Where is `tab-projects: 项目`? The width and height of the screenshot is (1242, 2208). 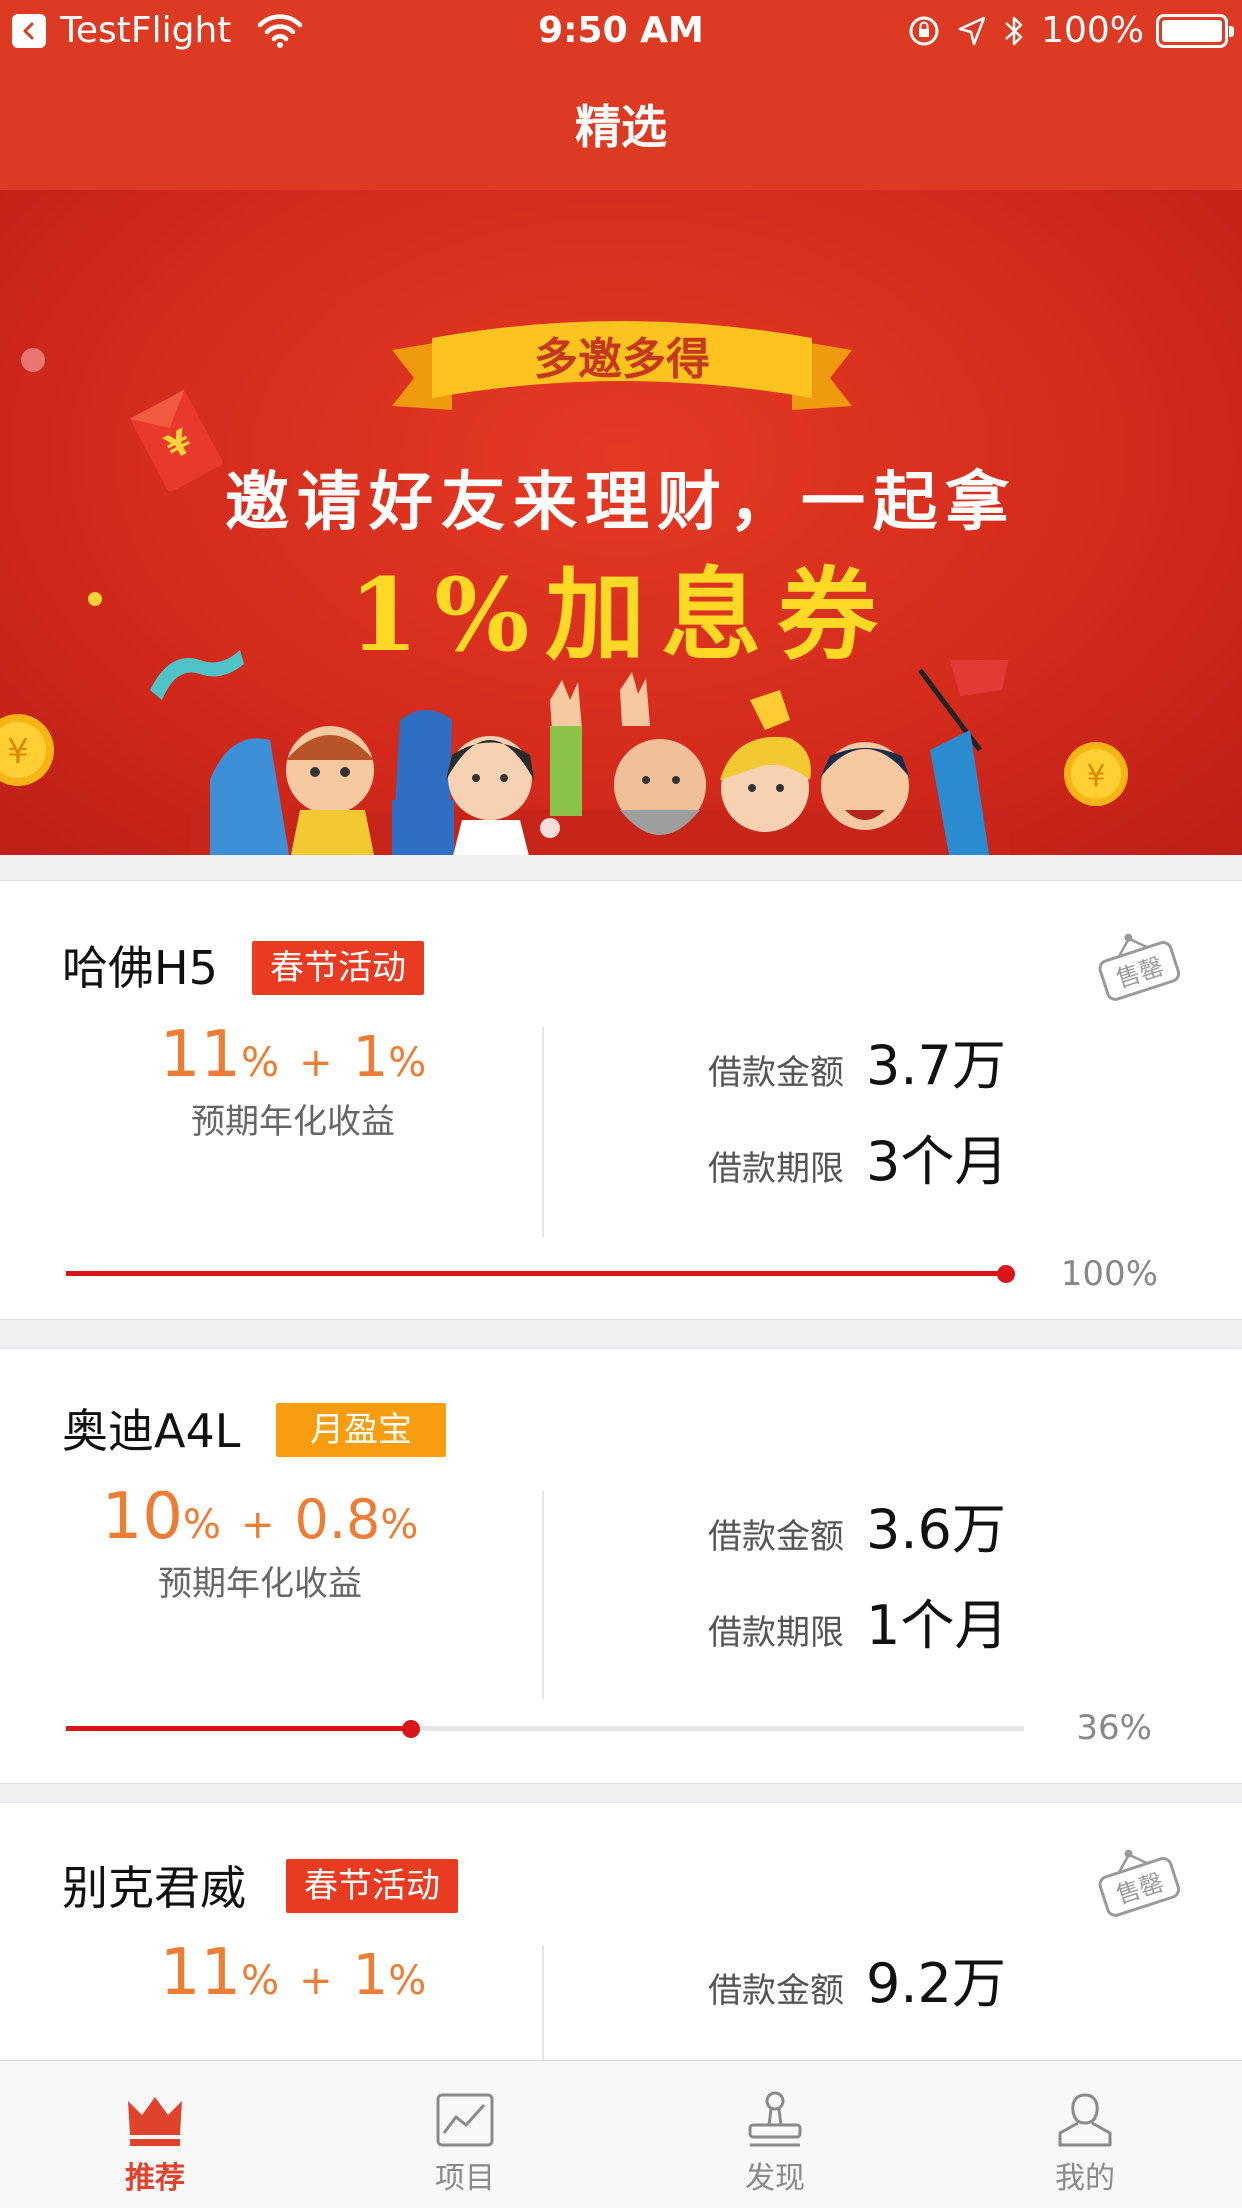
tab-projects: 项目 is located at coordinates (465, 2134).